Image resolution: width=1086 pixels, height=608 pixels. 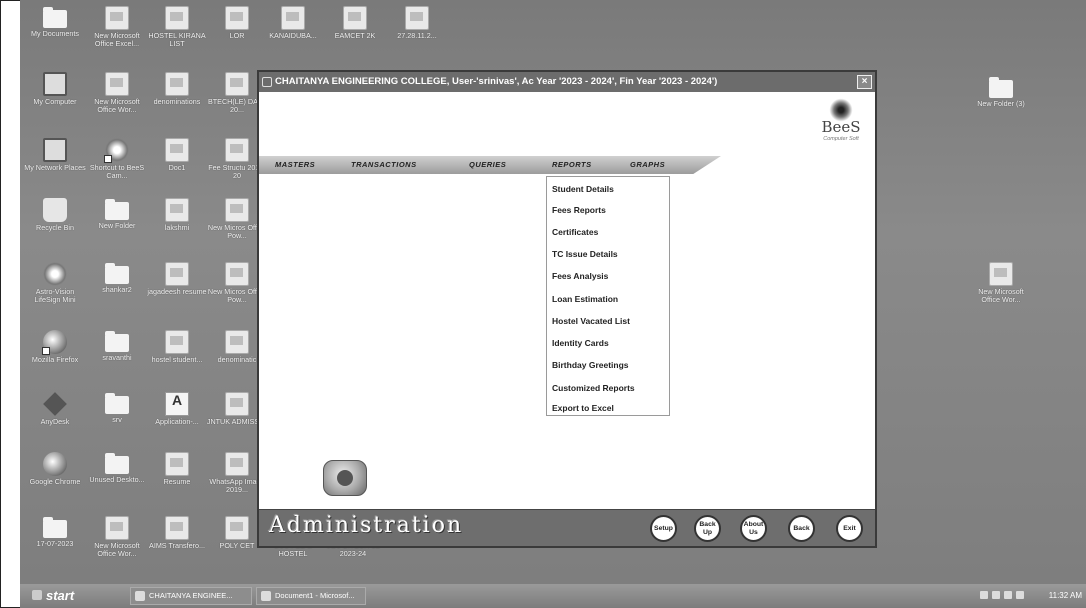 What do you see at coordinates (55, 155) in the screenshot?
I see `desktop-icon-my-network-places: My Network Places` at bounding box center [55, 155].